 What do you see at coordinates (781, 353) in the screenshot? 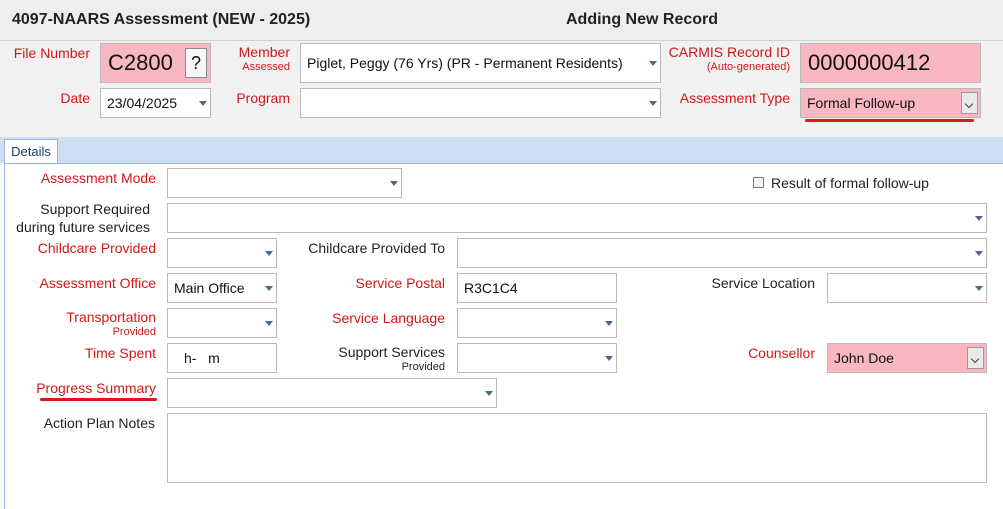
I see `counsellor-label: Counsellor` at bounding box center [781, 353].